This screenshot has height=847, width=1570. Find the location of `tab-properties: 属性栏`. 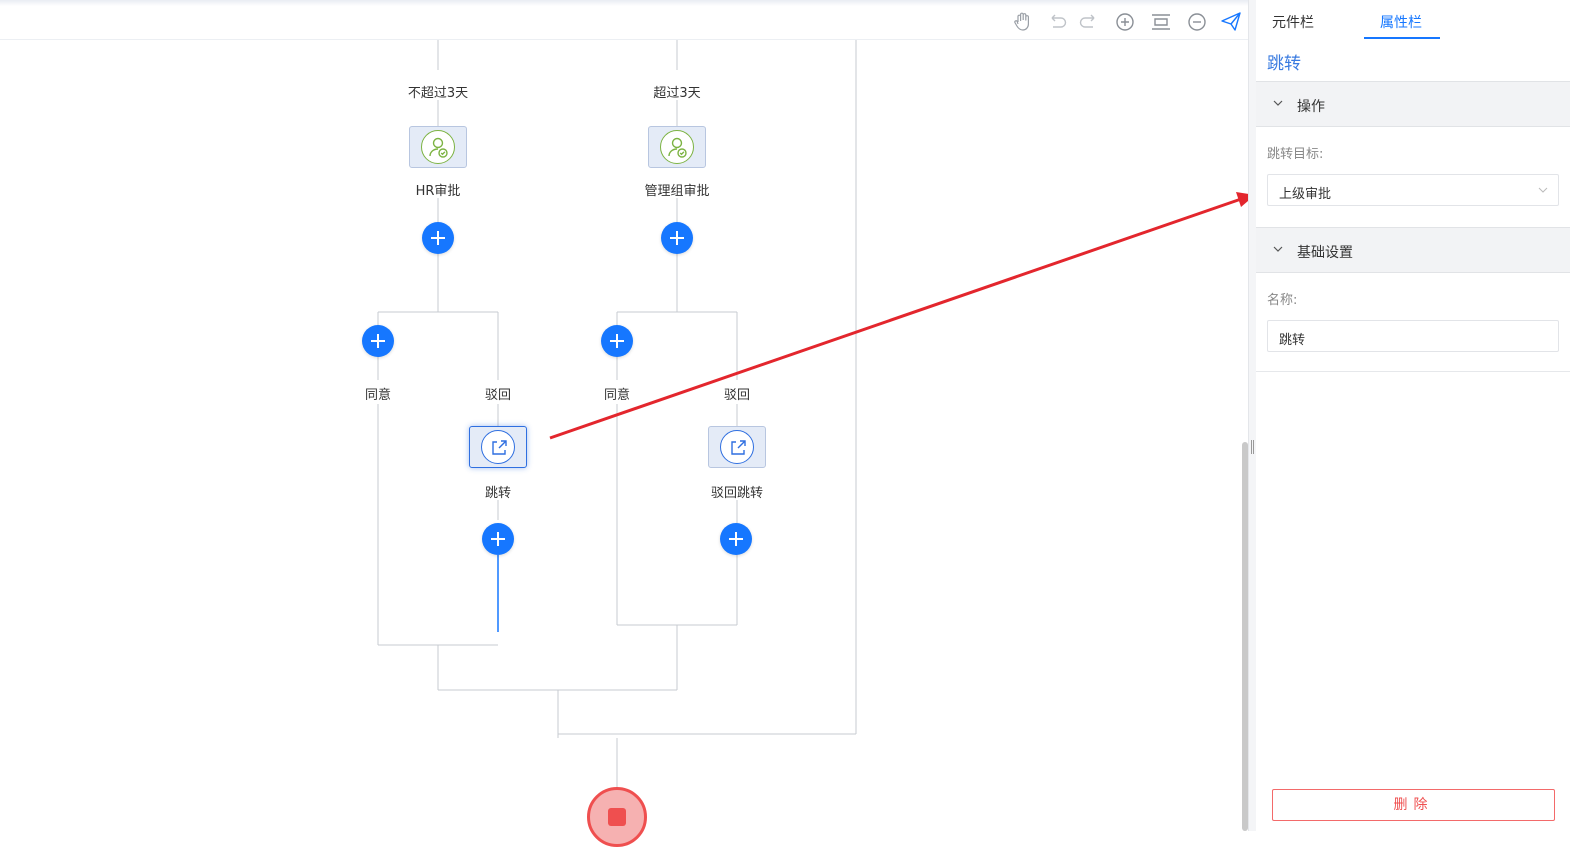

tab-properties: 属性栏 is located at coordinates (1401, 22).